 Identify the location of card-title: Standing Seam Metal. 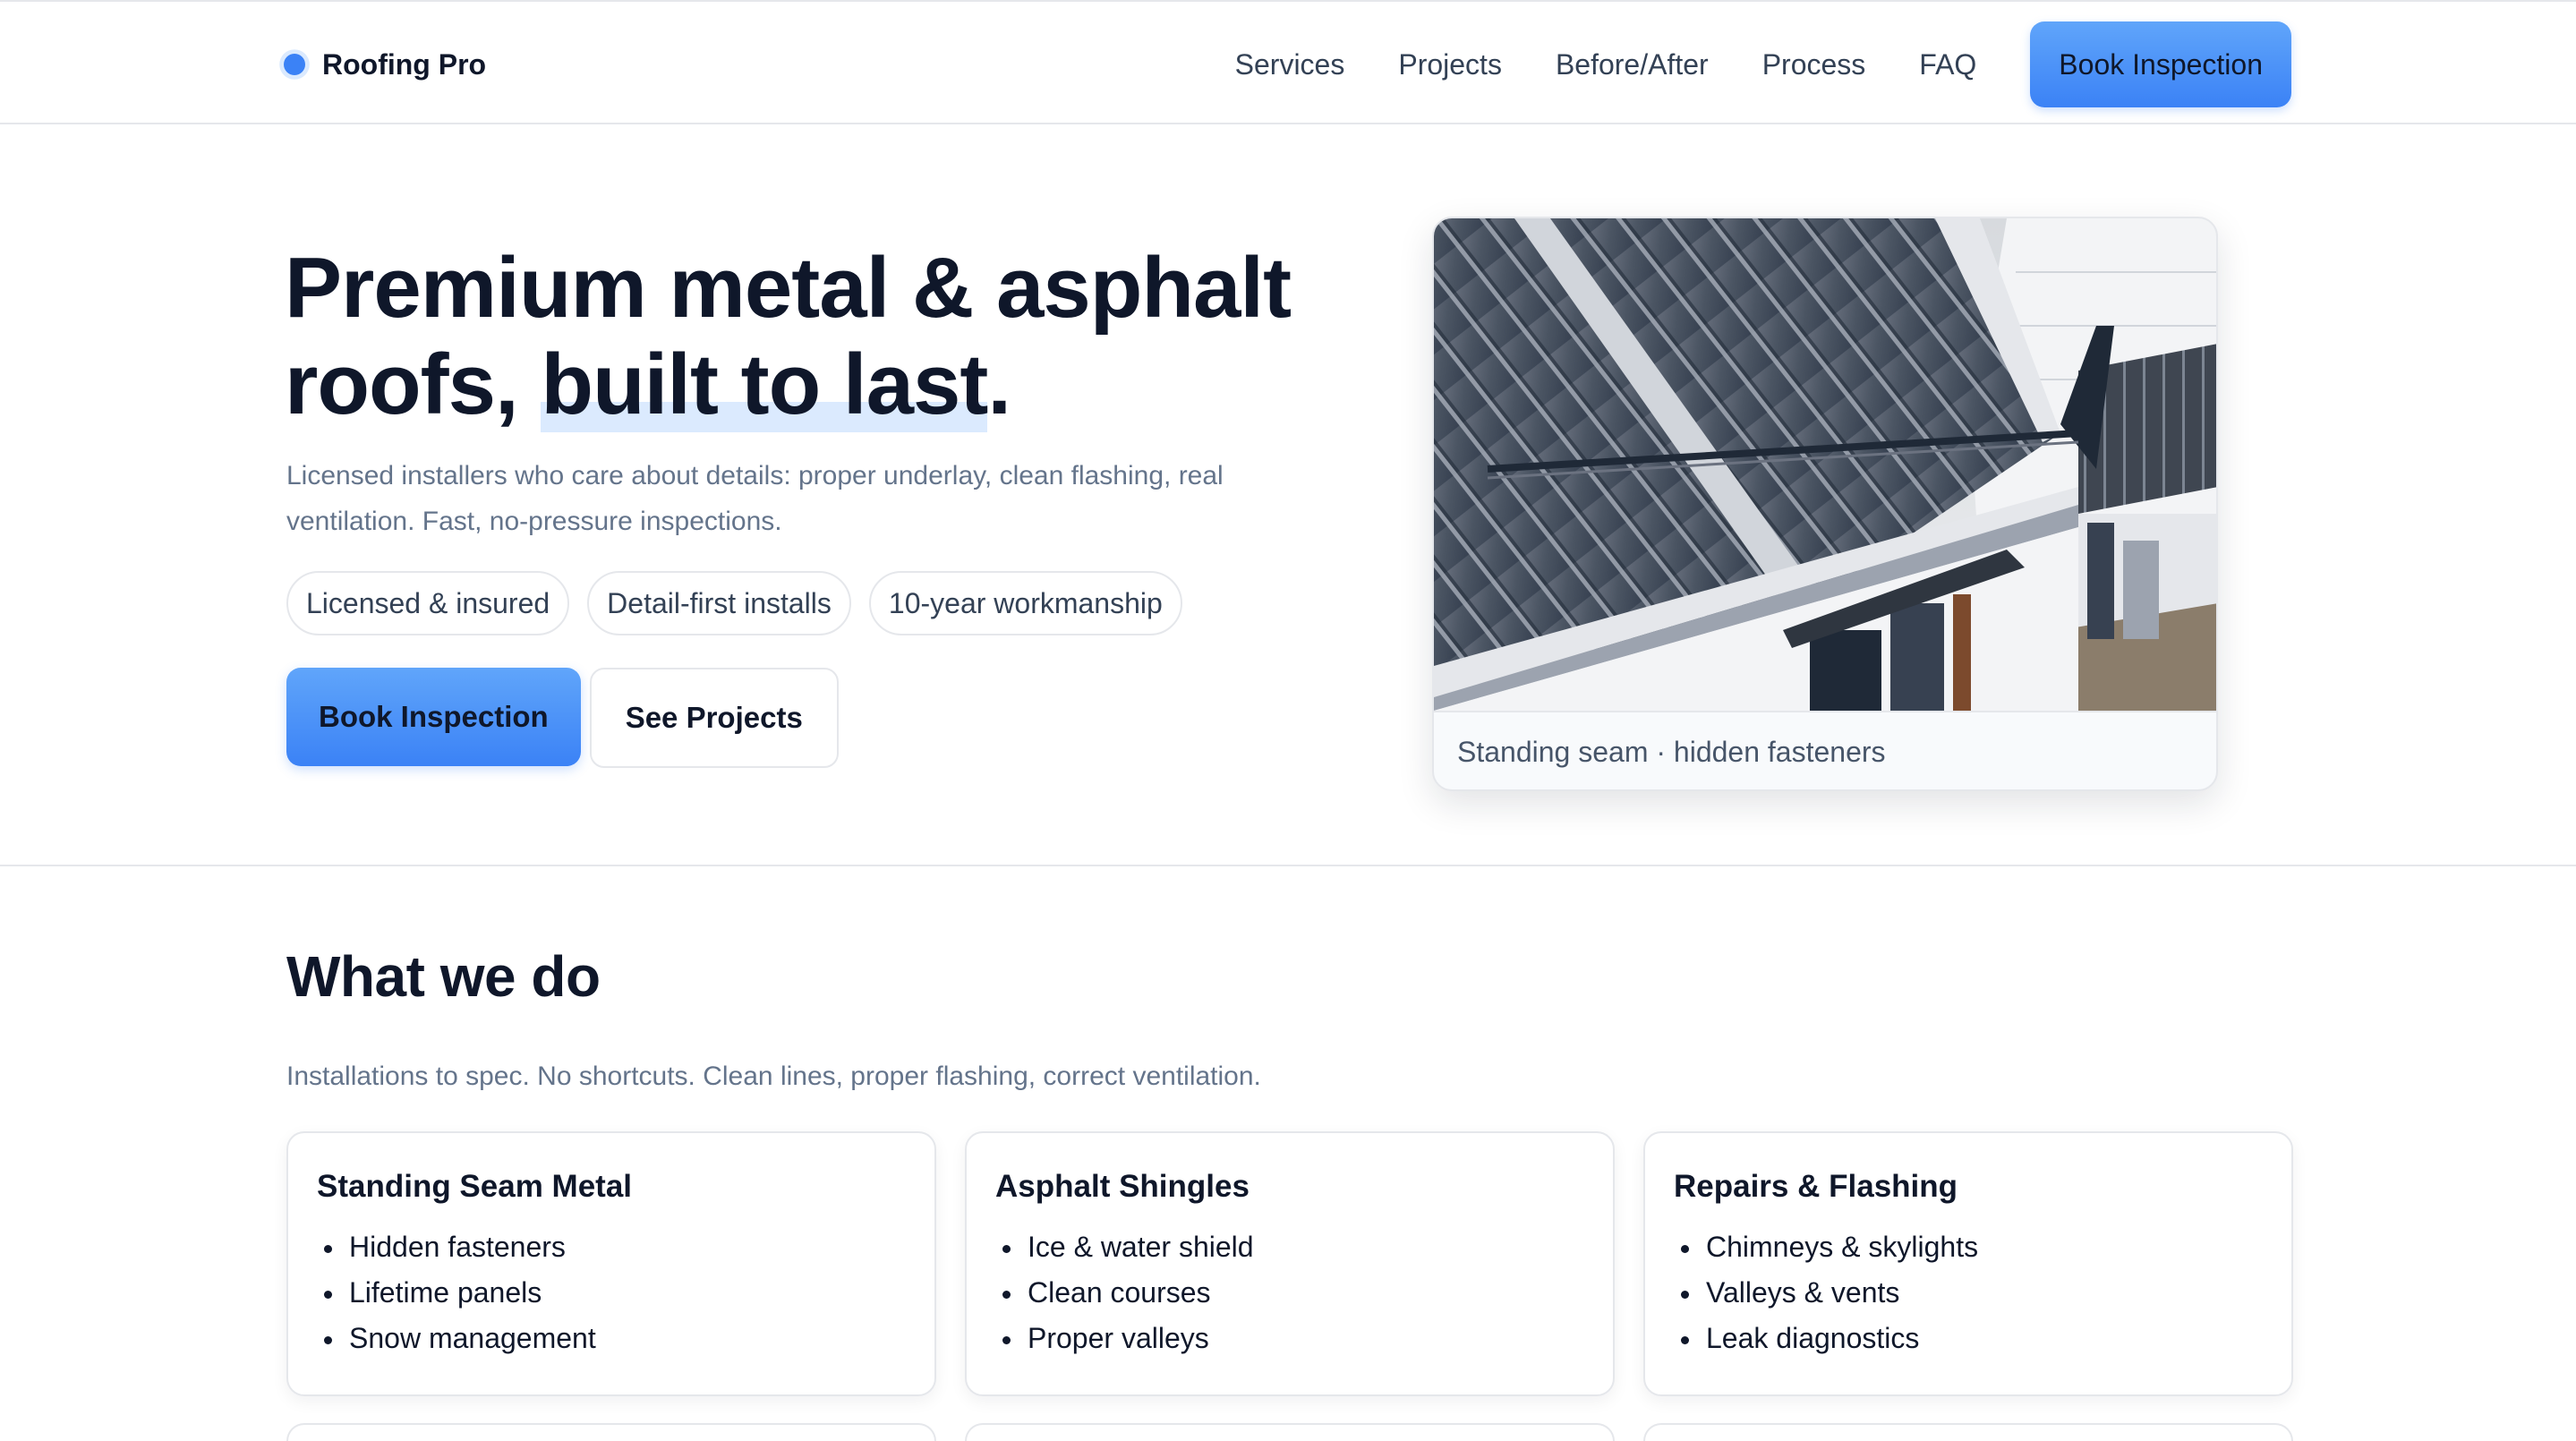
(475, 1186).